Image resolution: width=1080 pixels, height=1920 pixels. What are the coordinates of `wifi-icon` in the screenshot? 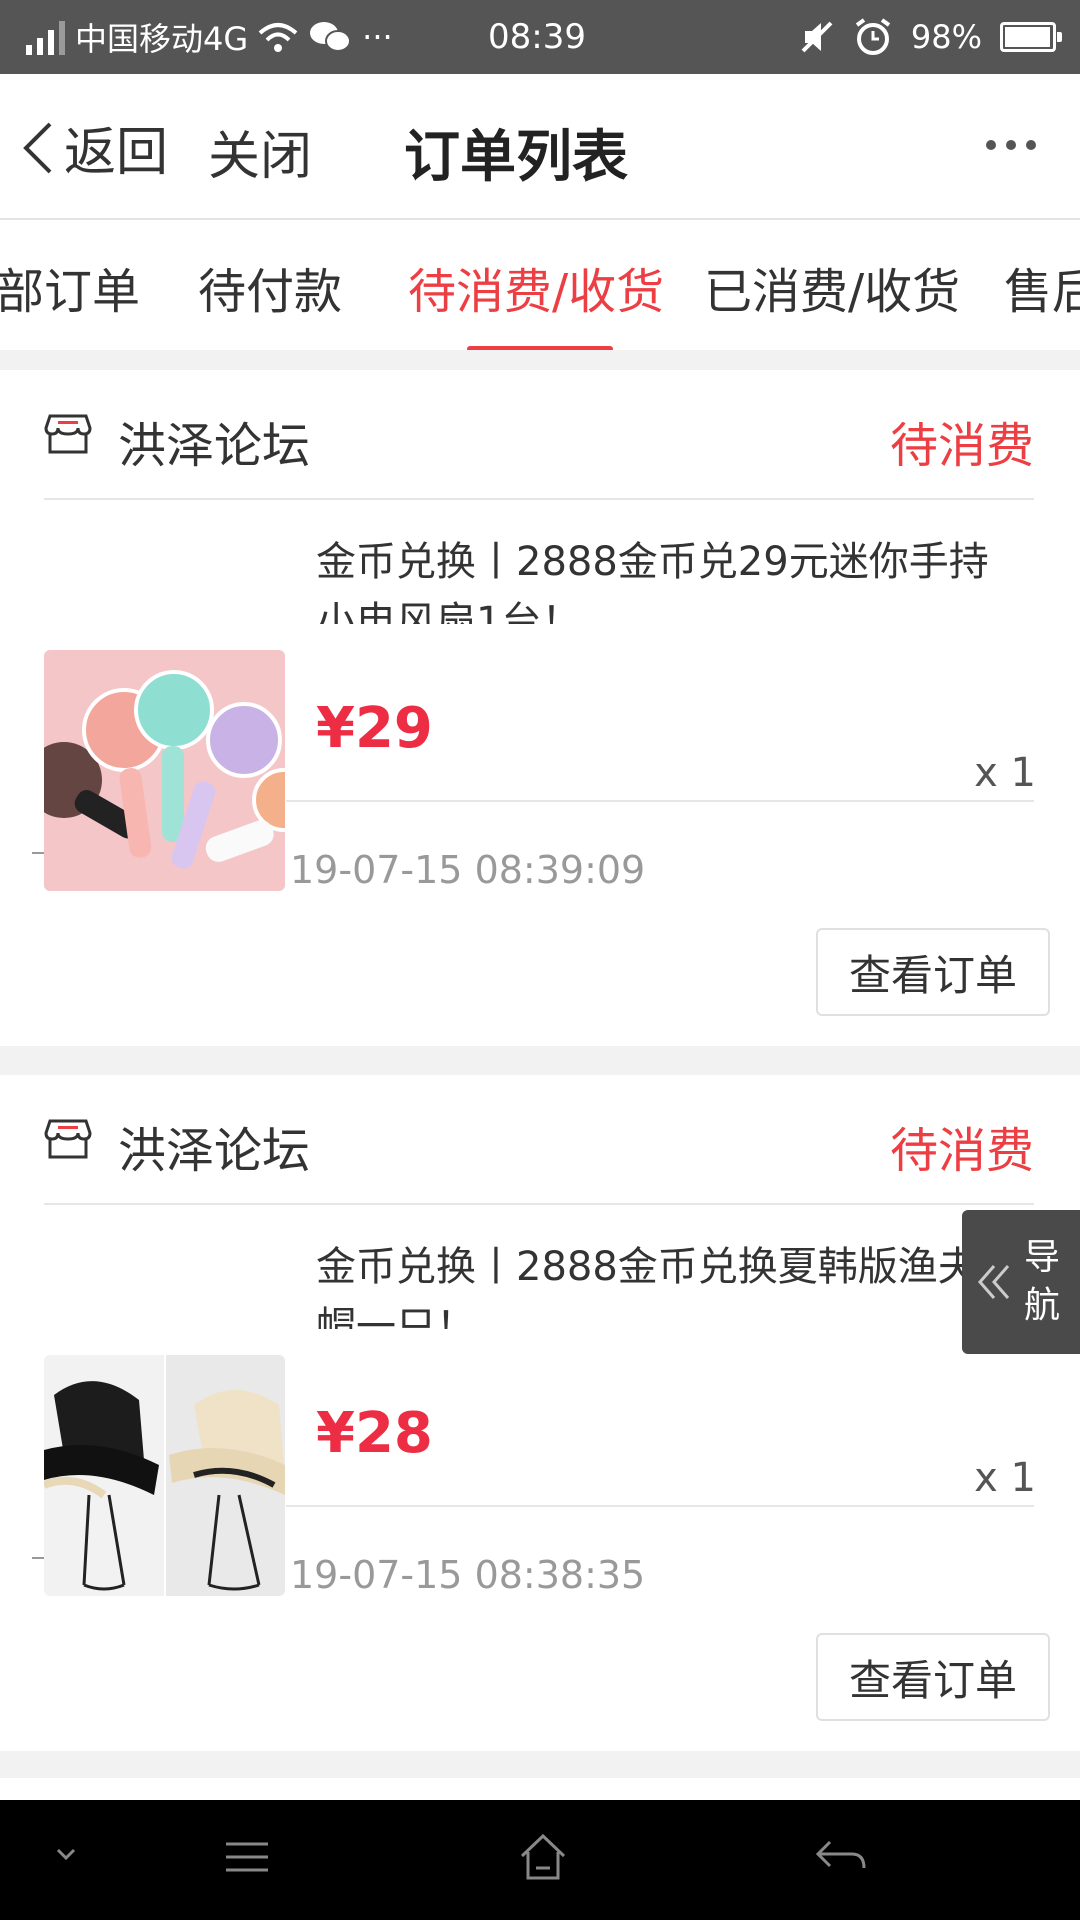 It's located at (278, 37).